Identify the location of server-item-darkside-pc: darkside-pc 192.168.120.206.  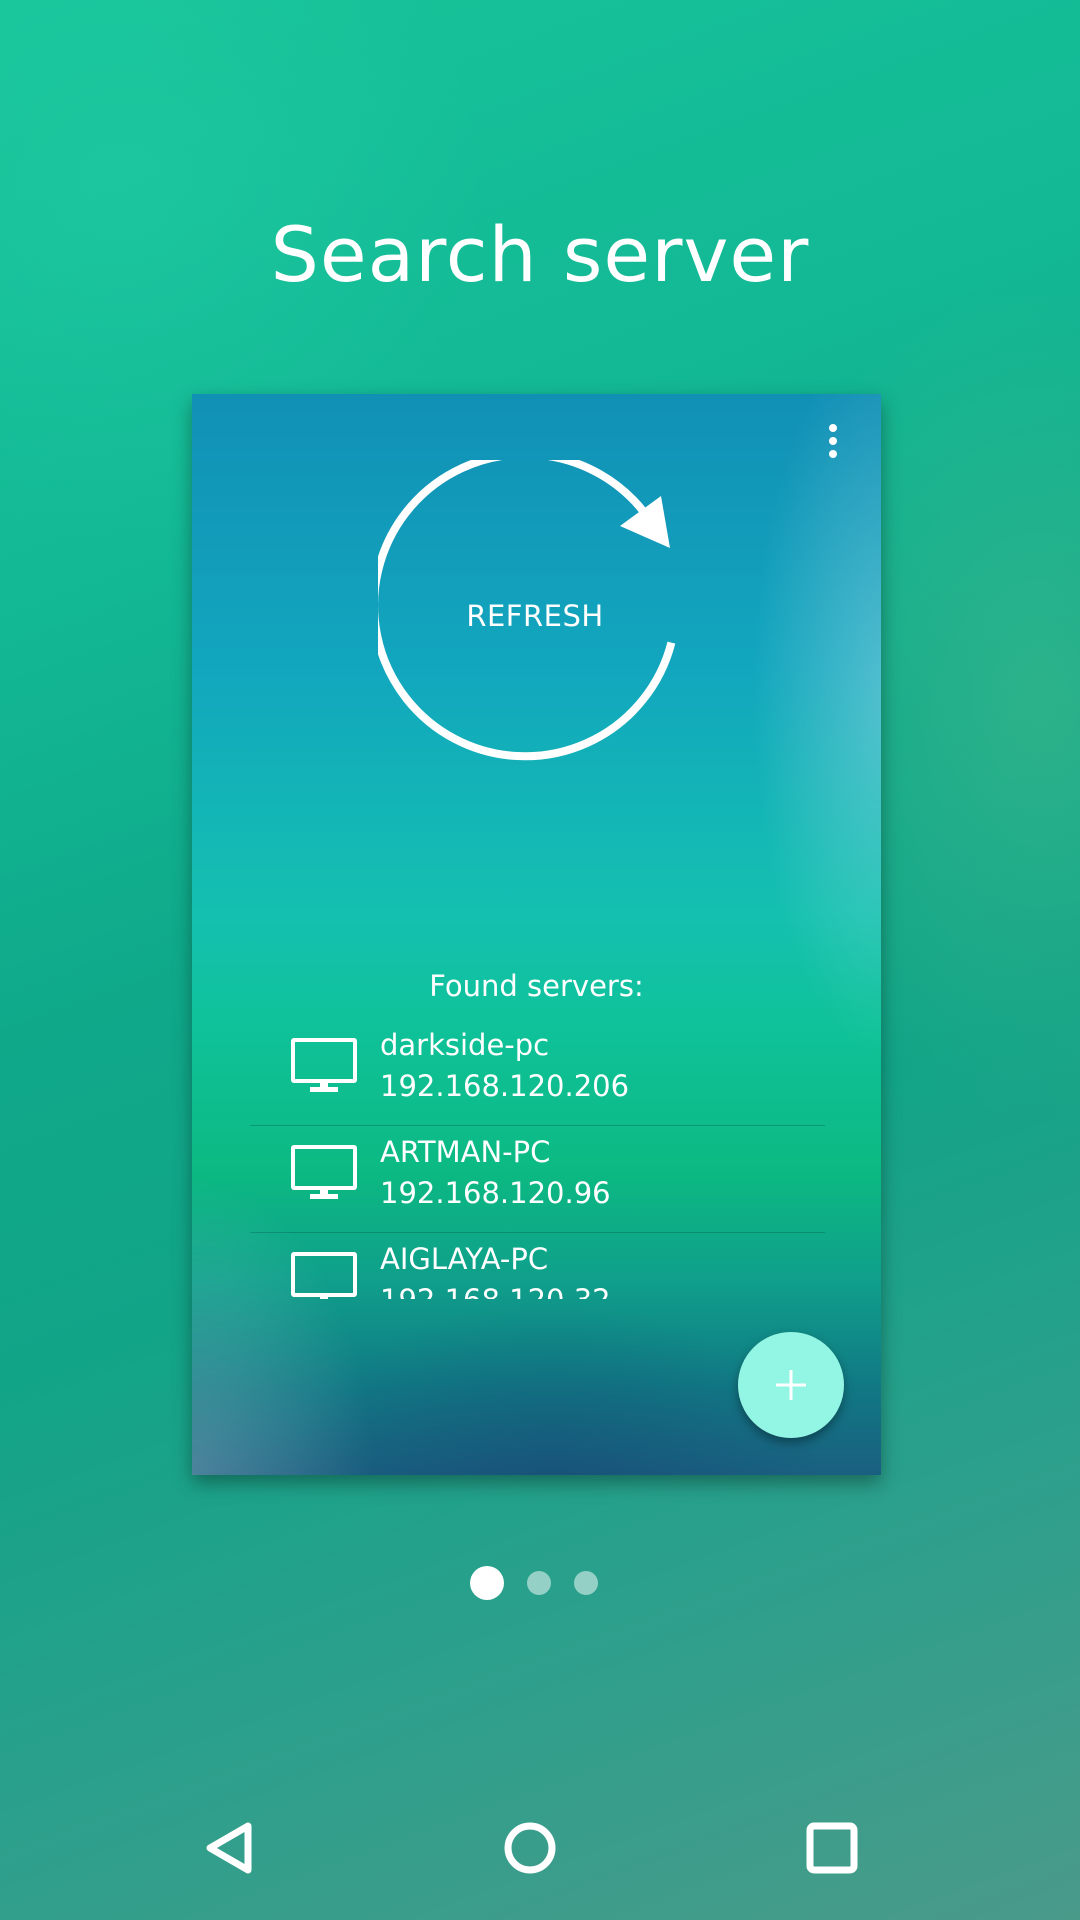
(537, 1072).